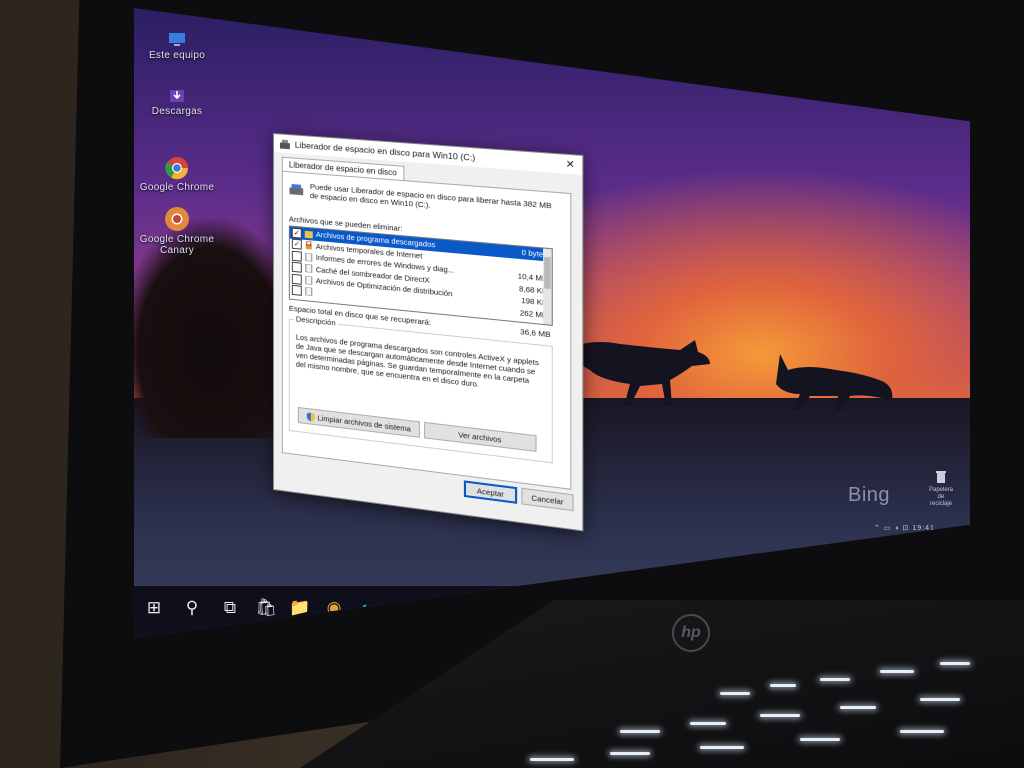 This screenshot has height=768, width=1024. What do you see at coordinates (691, 633) in the screenshot?
I see `hp-logo: hp` at bounding box center [691, 633].